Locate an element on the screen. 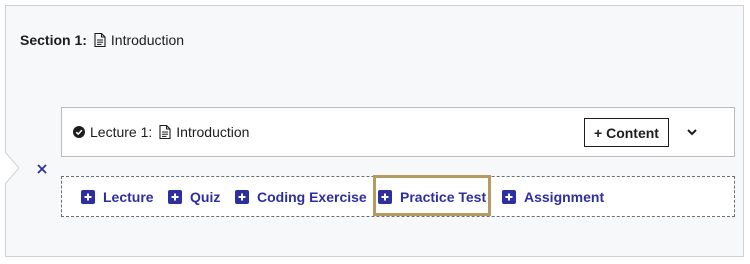 The width and height of the screenshot is (750, 264). add-option-label: Practice Test is located at coordinates (443, 196).